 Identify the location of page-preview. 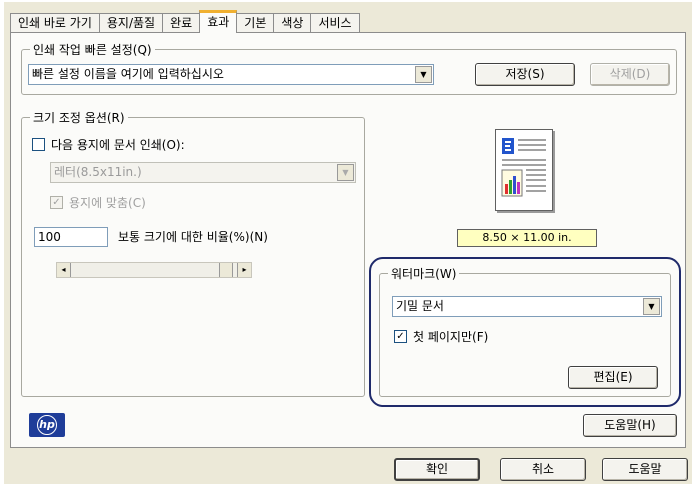
(524, 170).